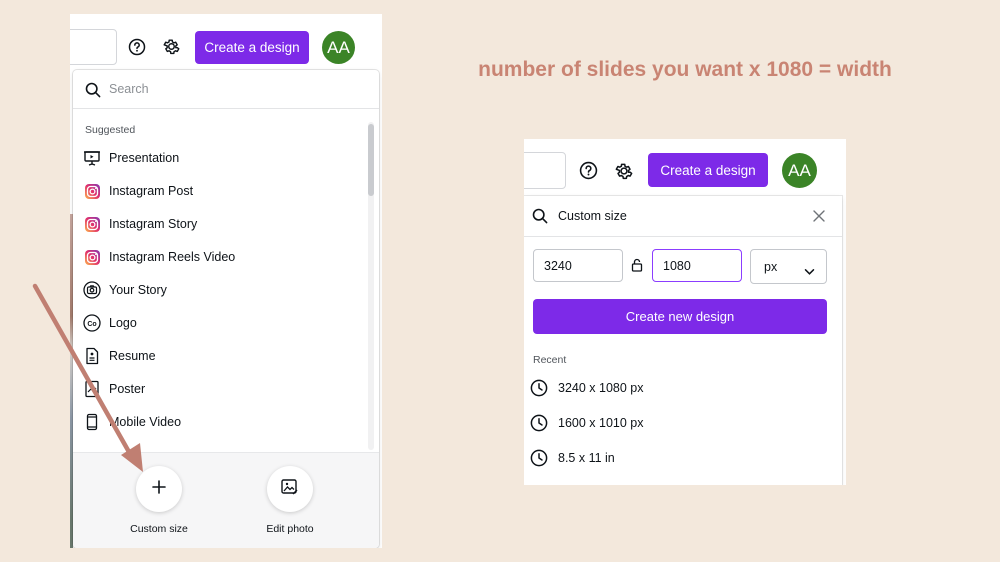 The image size is (1000, 562). I want to click on scrollbar-thumb, so click(371, 160).